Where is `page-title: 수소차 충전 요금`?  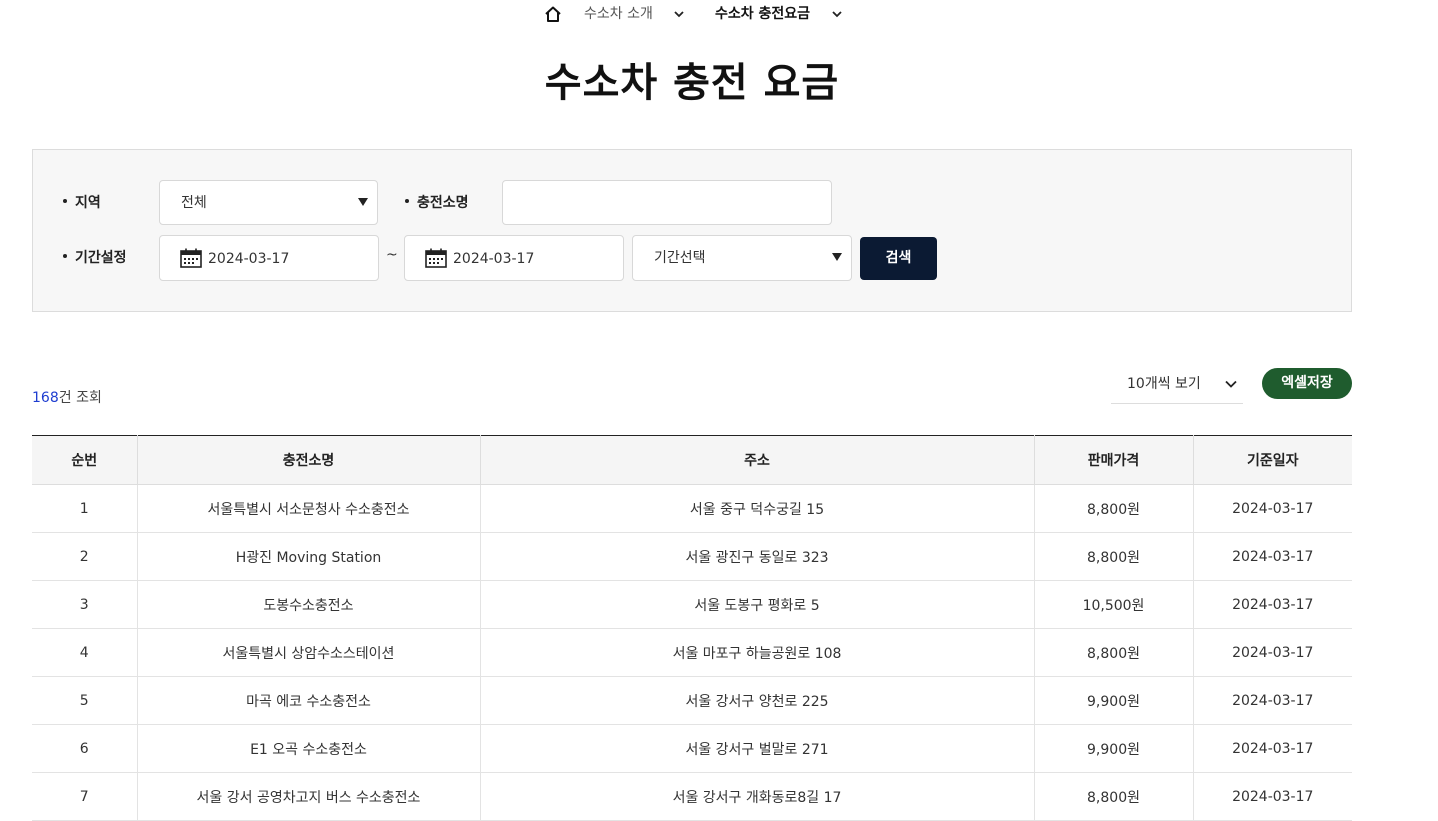 page-title: 수소차 충전 요금 is located at coordinates (692, 83).